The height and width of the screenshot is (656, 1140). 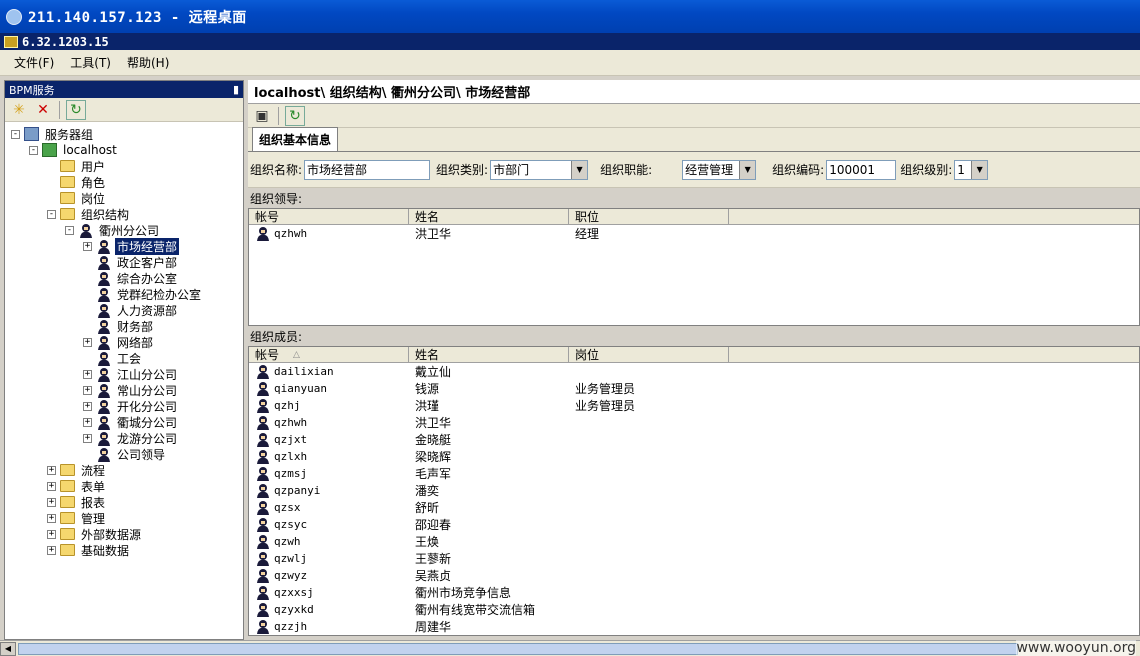 What do you see at coordinates (518, 648) in the screenshot?
I see `scroll-thumb` at bounding box center [518, 648].